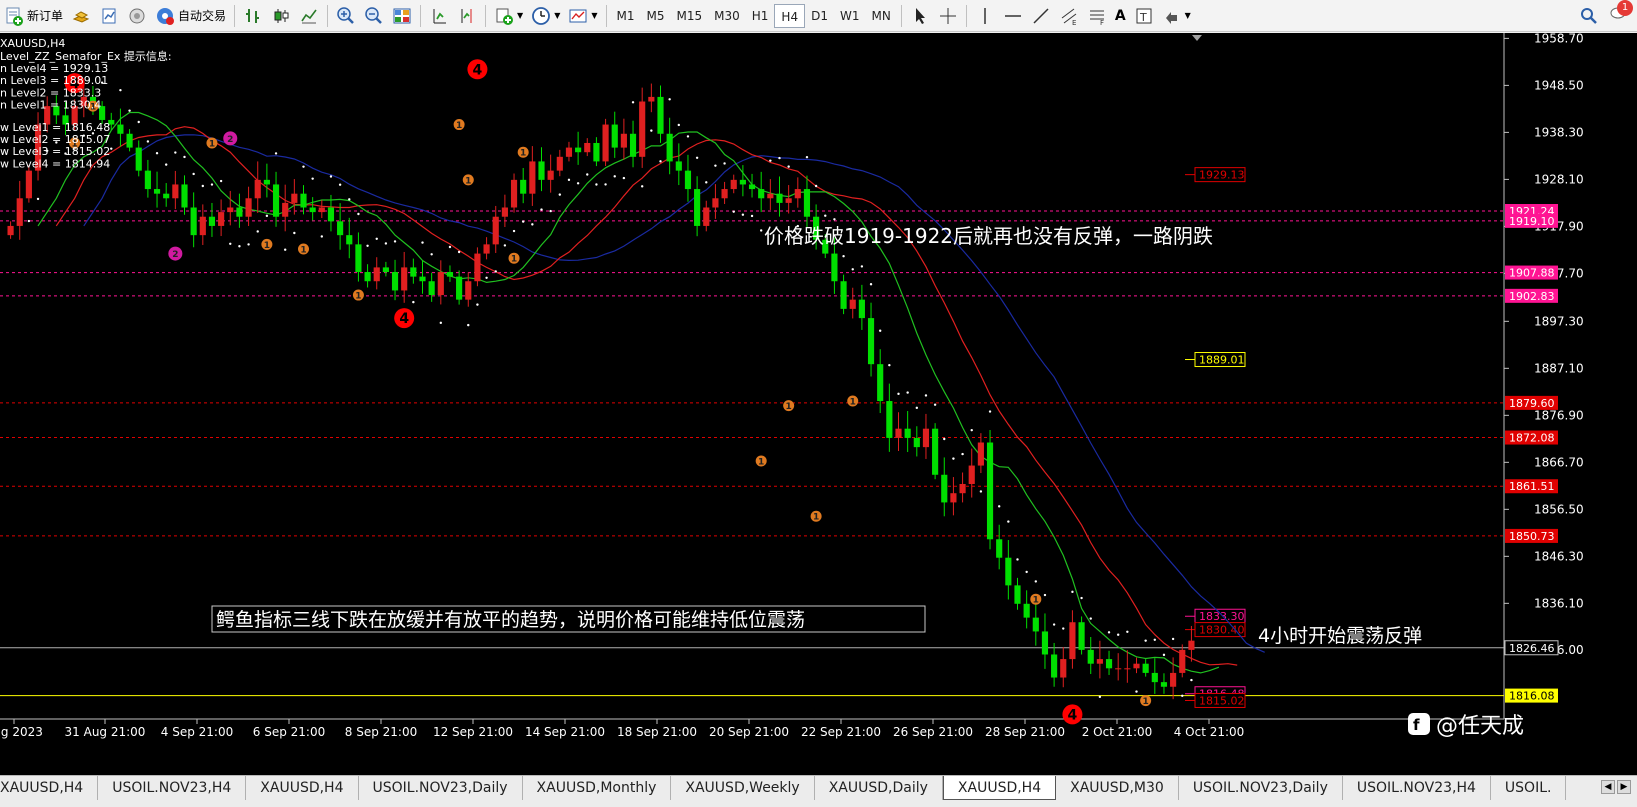  I want to click on auto-scroll-button, so click(439, 16).